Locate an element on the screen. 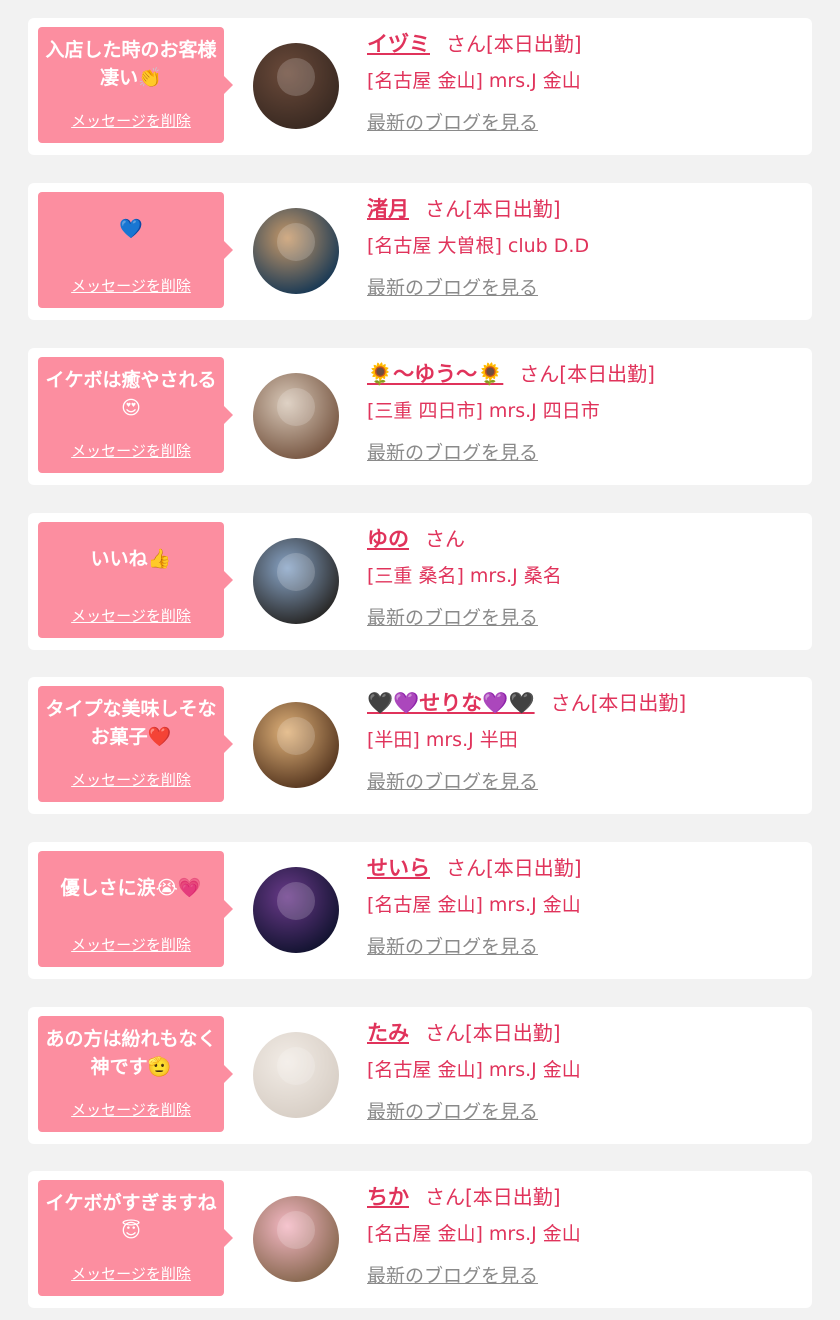 This screenshot has width=840, height=1320. cast-info: 渚月 さん[本日出勤] [名古屋 大曽根] club D.D 最新のブログを見る is located at coordinates (584, 247).